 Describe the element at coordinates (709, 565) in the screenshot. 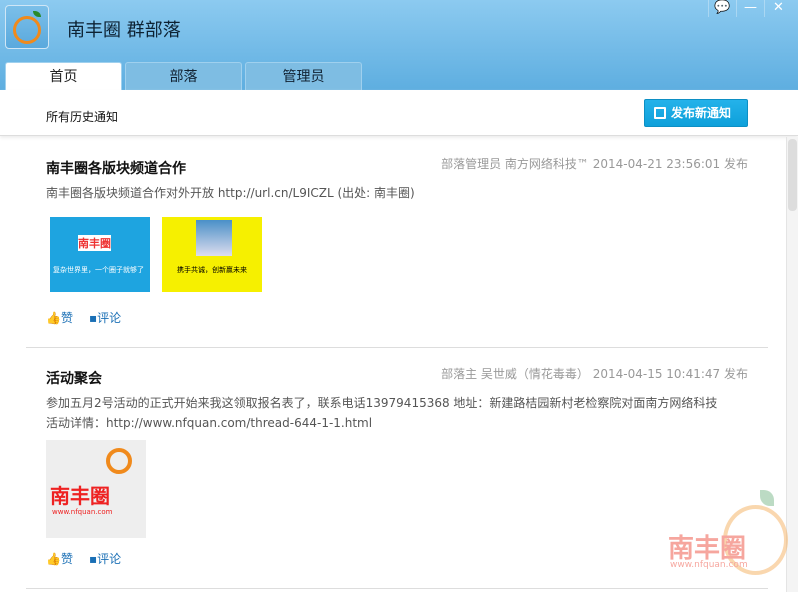

I see `watermark-url: www.nfquan.com` at that location.